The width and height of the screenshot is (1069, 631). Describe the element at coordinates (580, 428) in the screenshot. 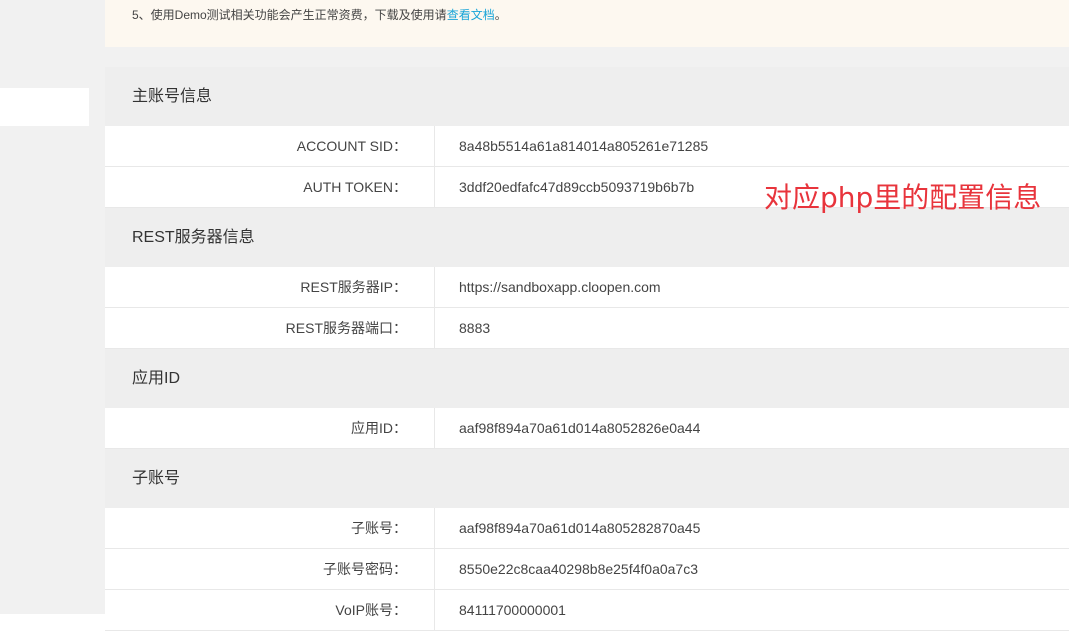

I see `value-app-id: aaf98f894a70a61d014a8052826e0a44` at that location.